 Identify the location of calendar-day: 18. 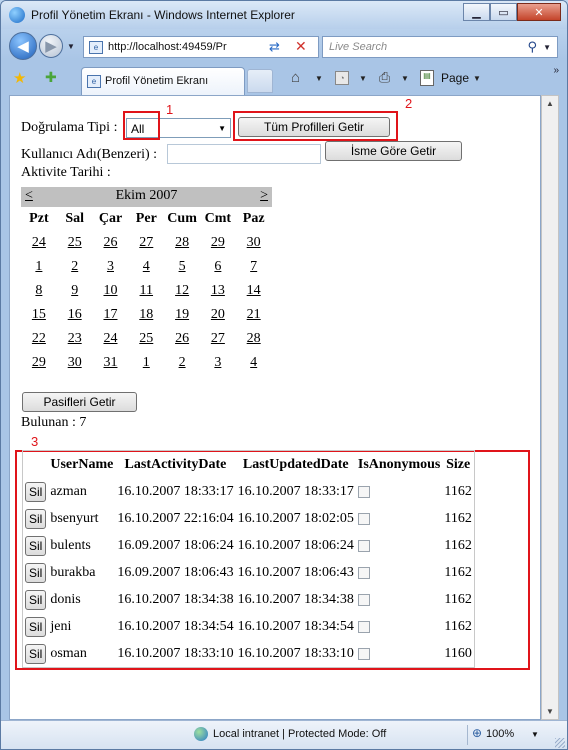
(146, 315).